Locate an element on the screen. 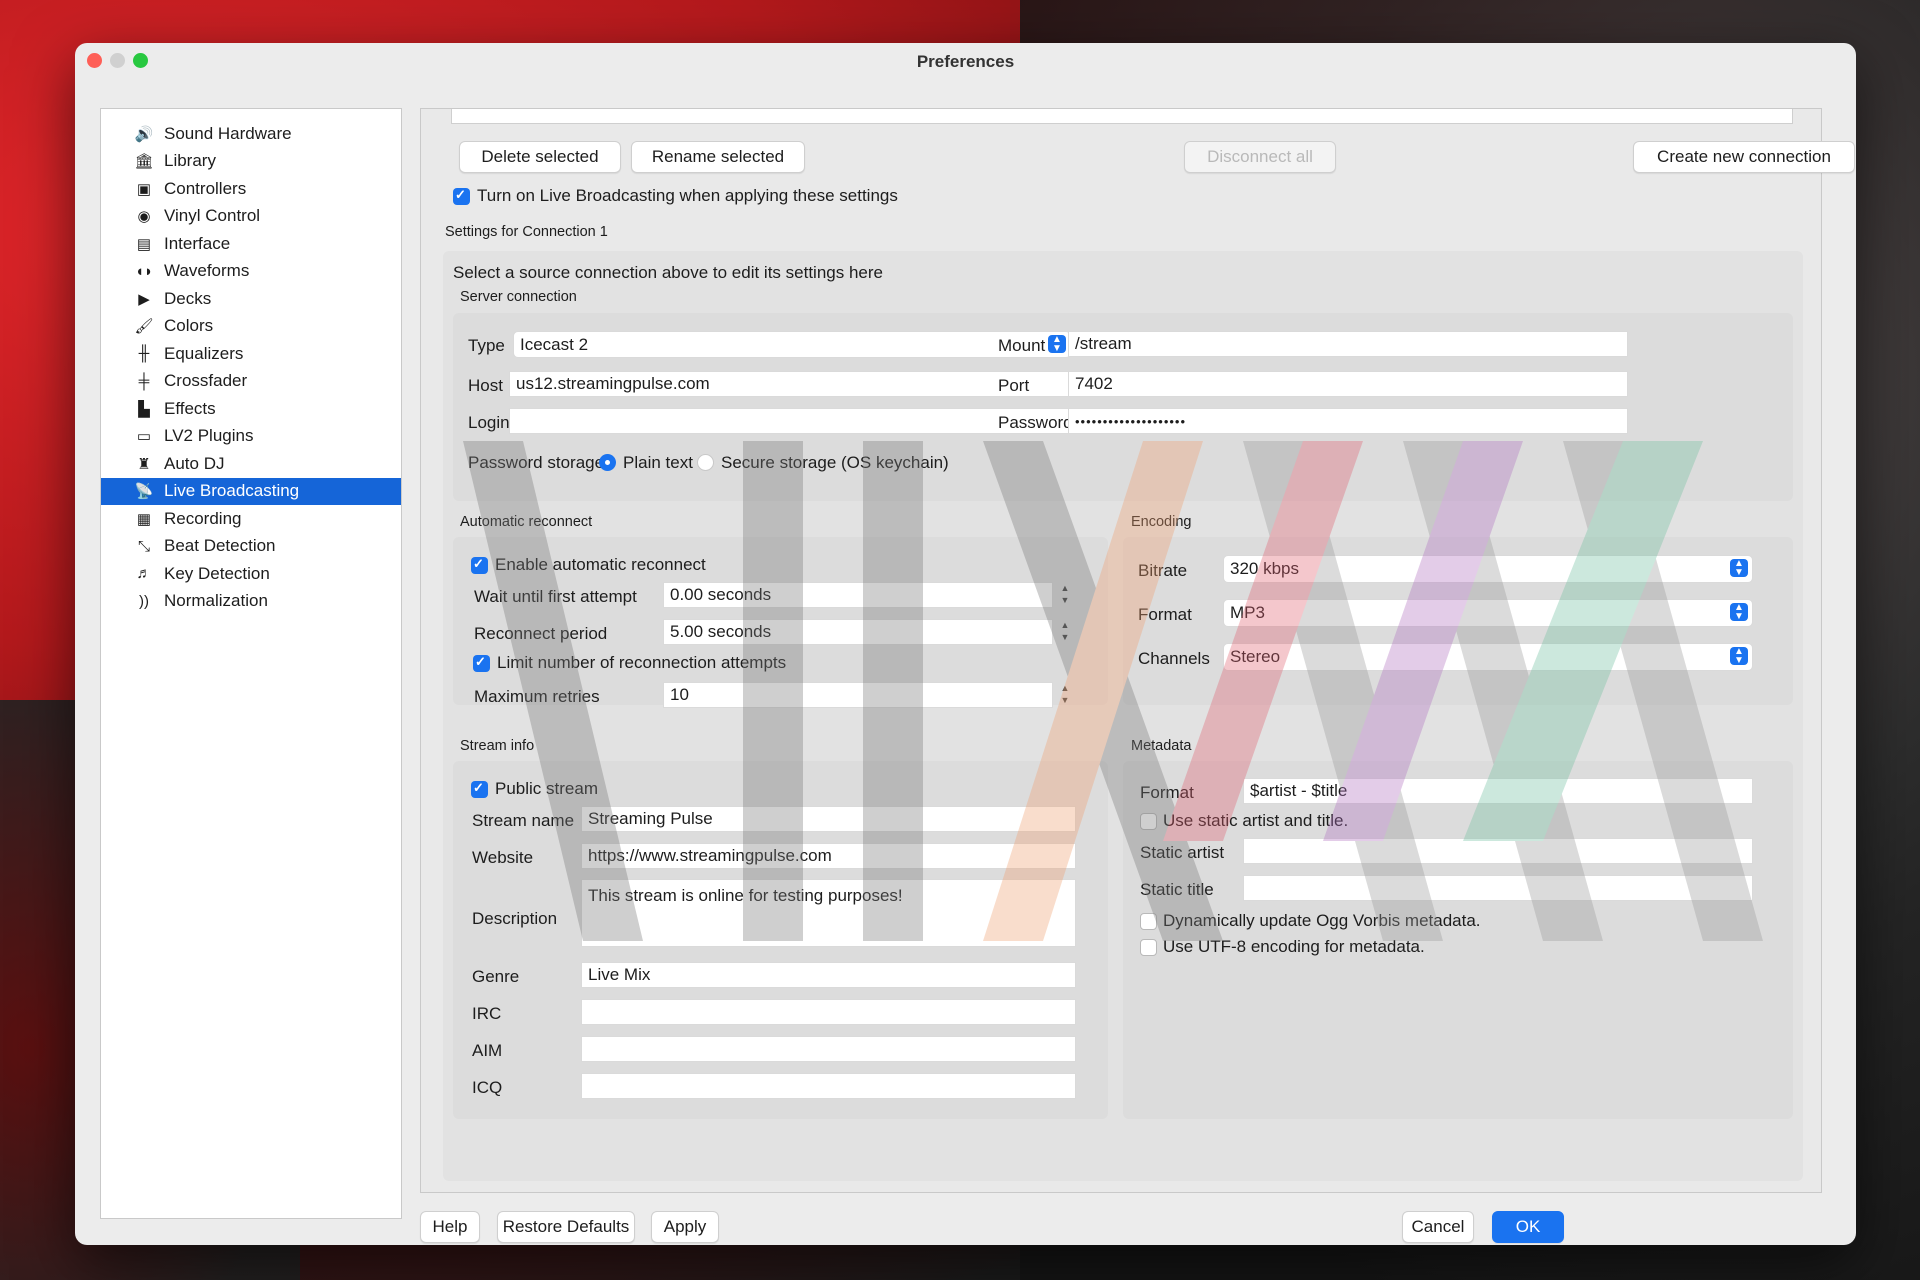  sidebar-item-label: Equalizers is located at coordinates (204, 353).